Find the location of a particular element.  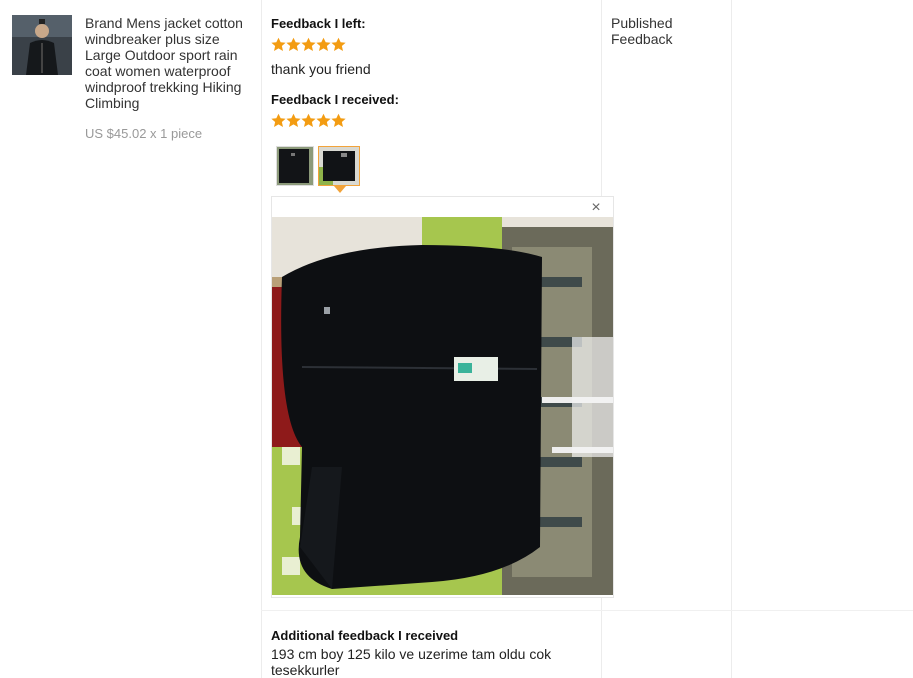

feedback-received-stars is located at coordinates (308, 120).